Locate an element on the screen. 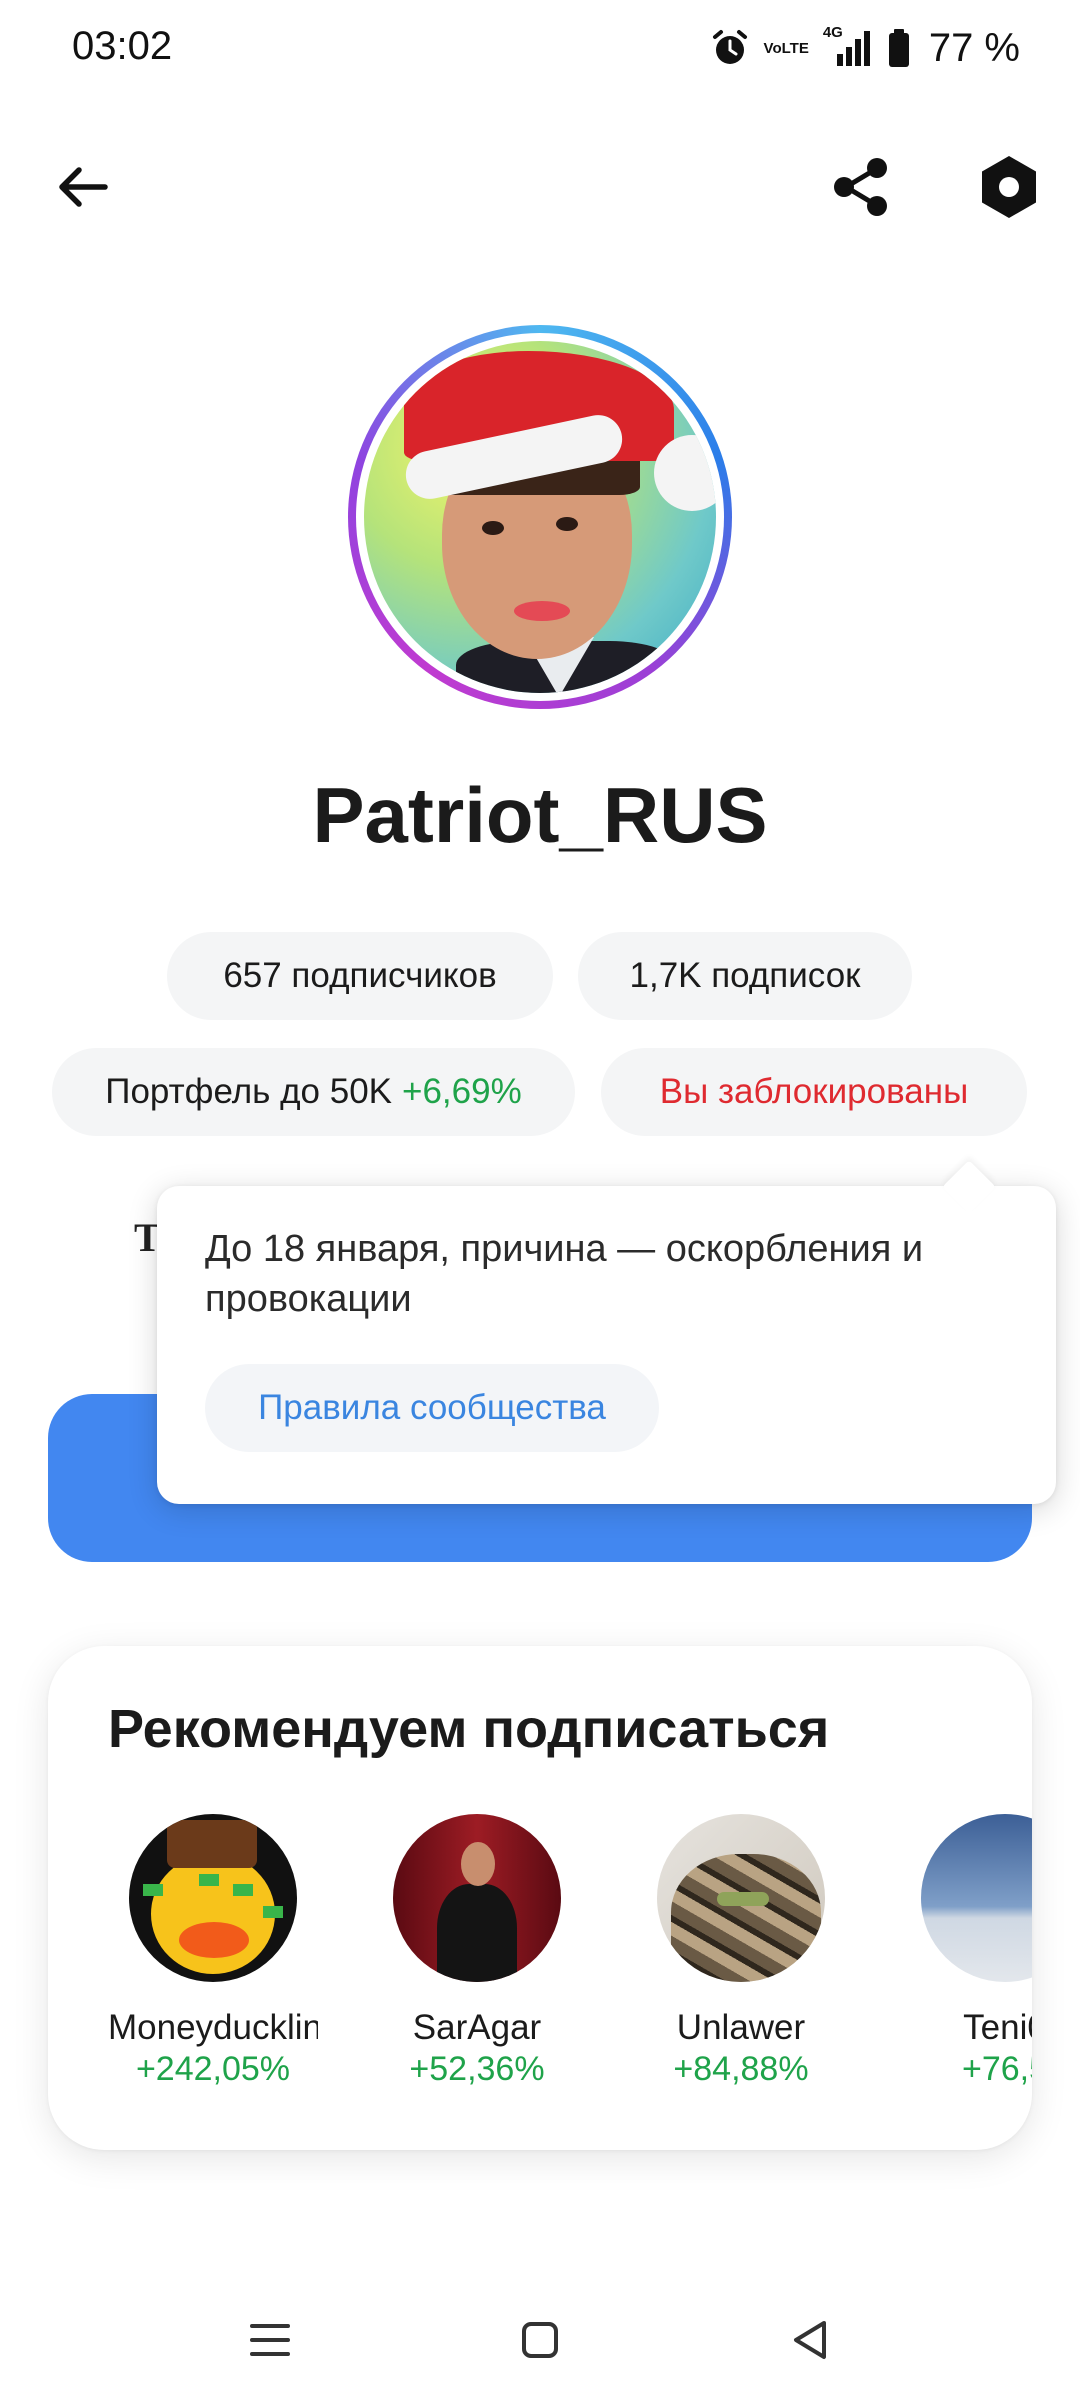  back-arrow-icon is located at coordinates (83, 187).